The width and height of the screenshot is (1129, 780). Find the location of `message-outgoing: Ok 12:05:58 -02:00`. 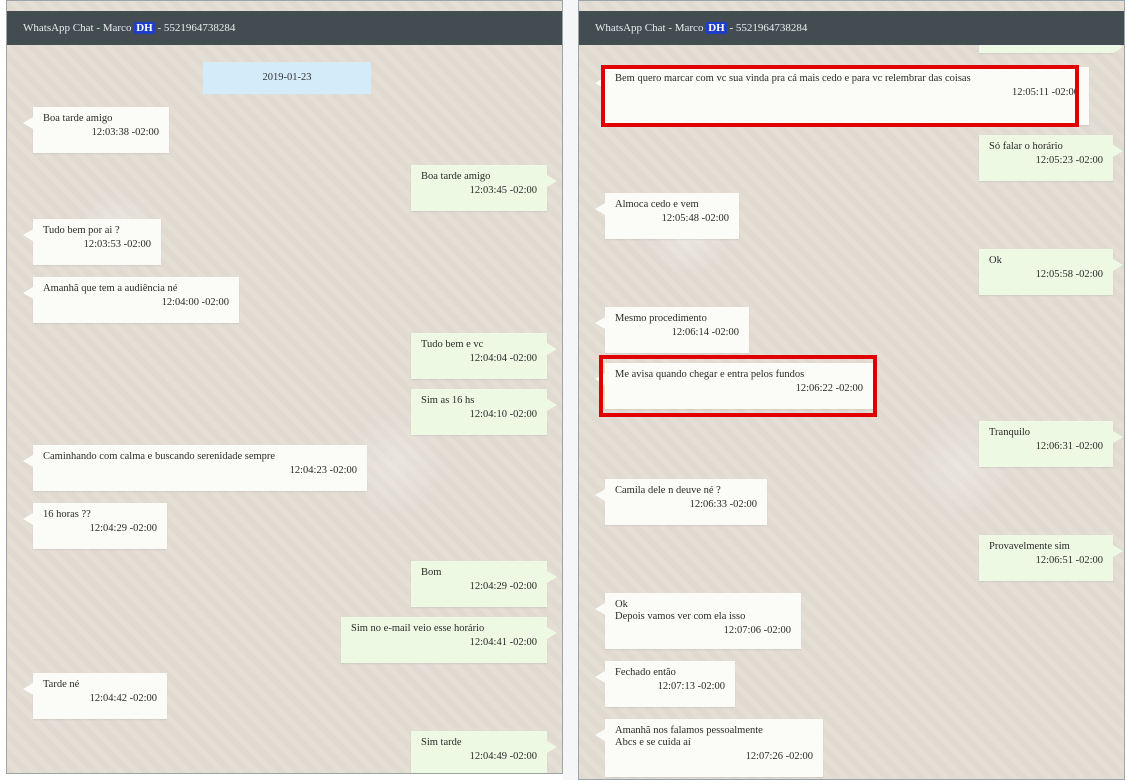

message-outgoing: Ok 12:05:58 -02:00 is located at coordinates (1051, 272).